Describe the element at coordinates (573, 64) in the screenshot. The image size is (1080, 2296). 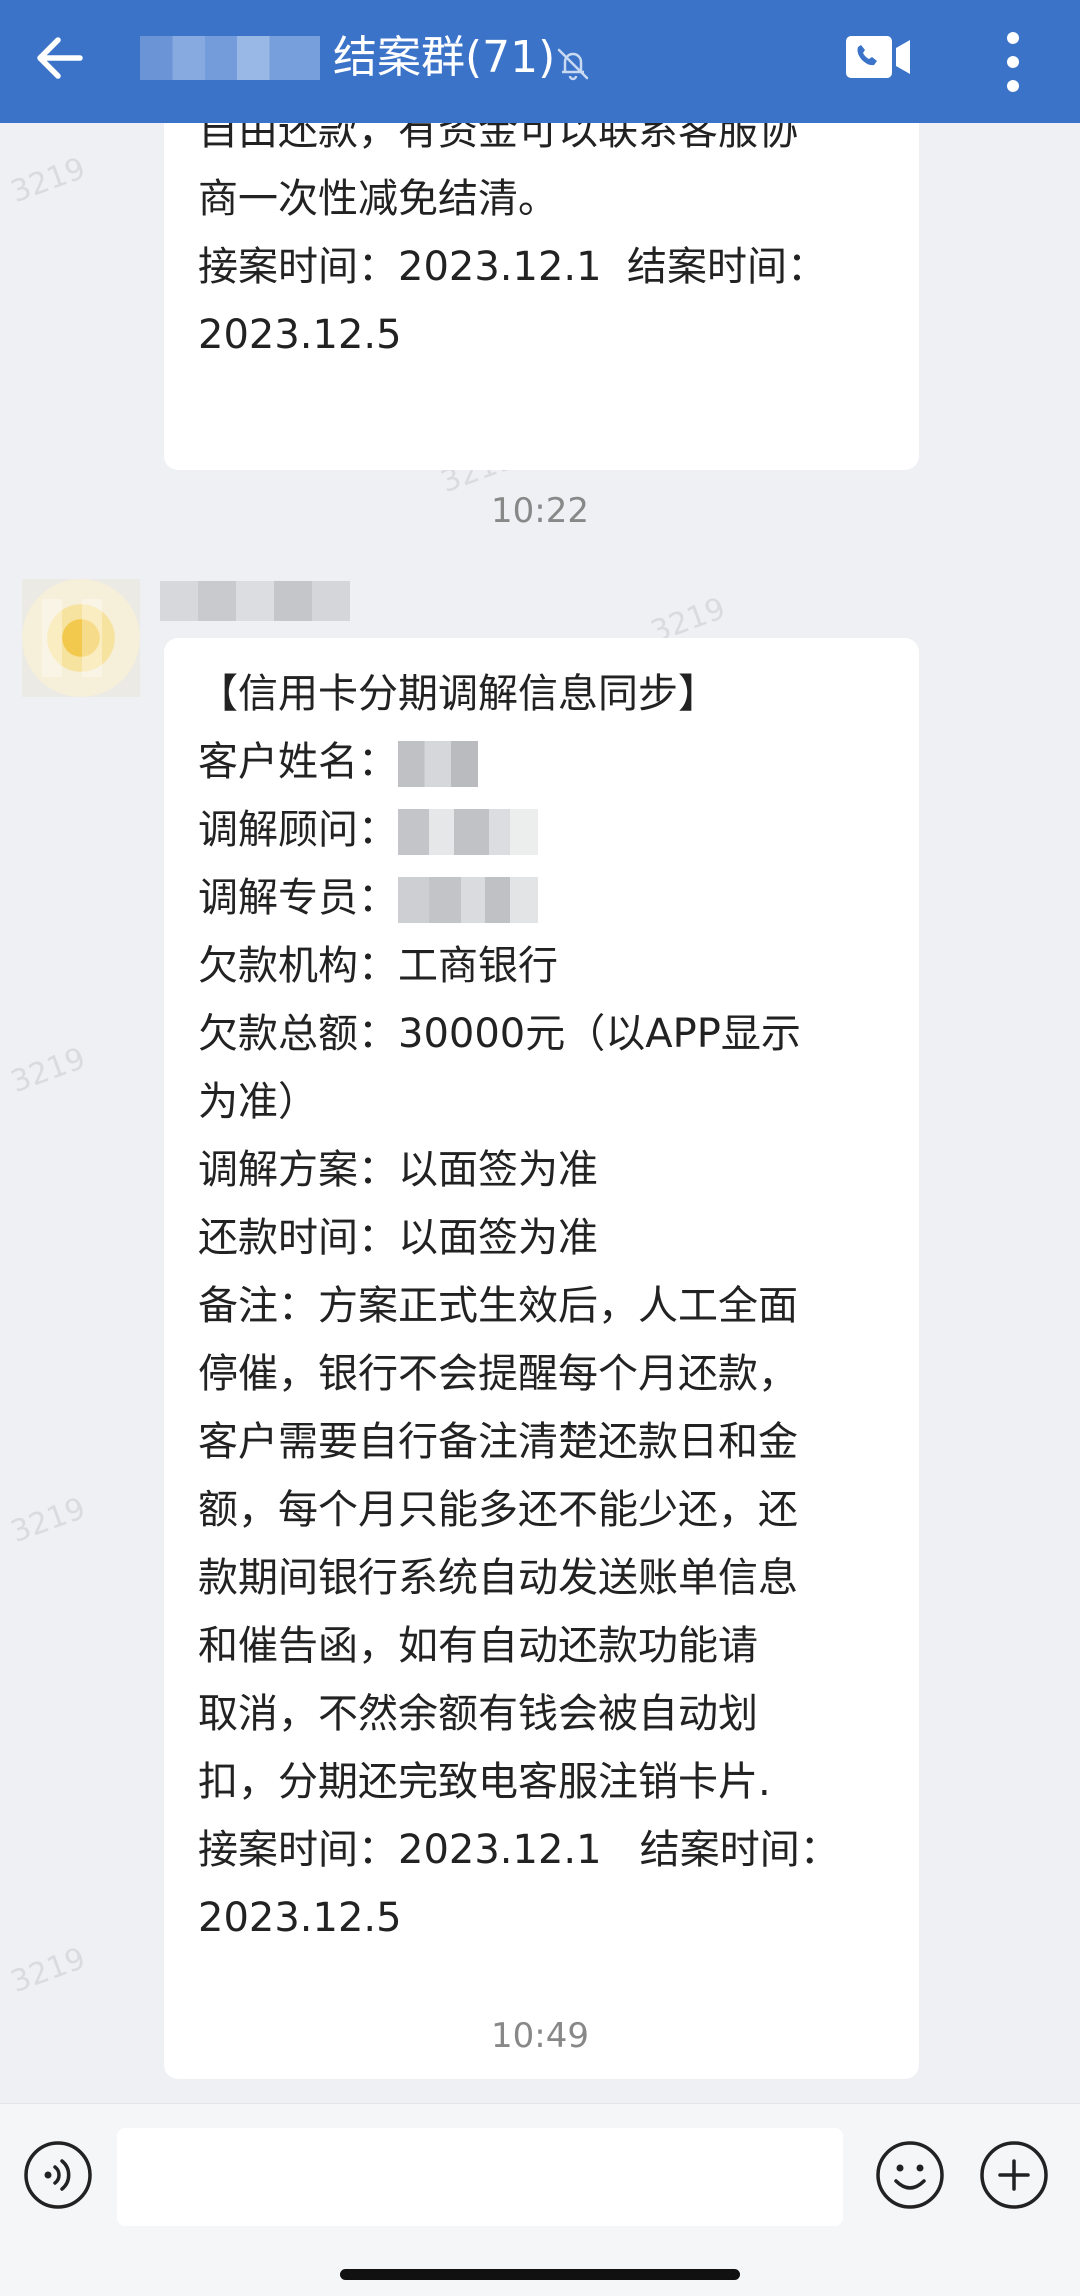
I see `mute-bell-icon` at that location.